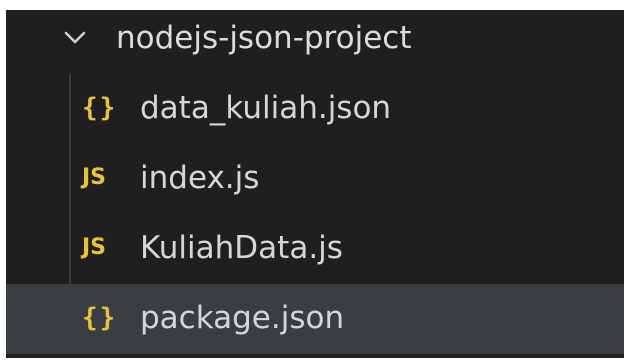  What do you see at coordinates (266, 108) in the screenshot?
I see `file-name: data_kuliah.json` at bounding box center [266, 108].